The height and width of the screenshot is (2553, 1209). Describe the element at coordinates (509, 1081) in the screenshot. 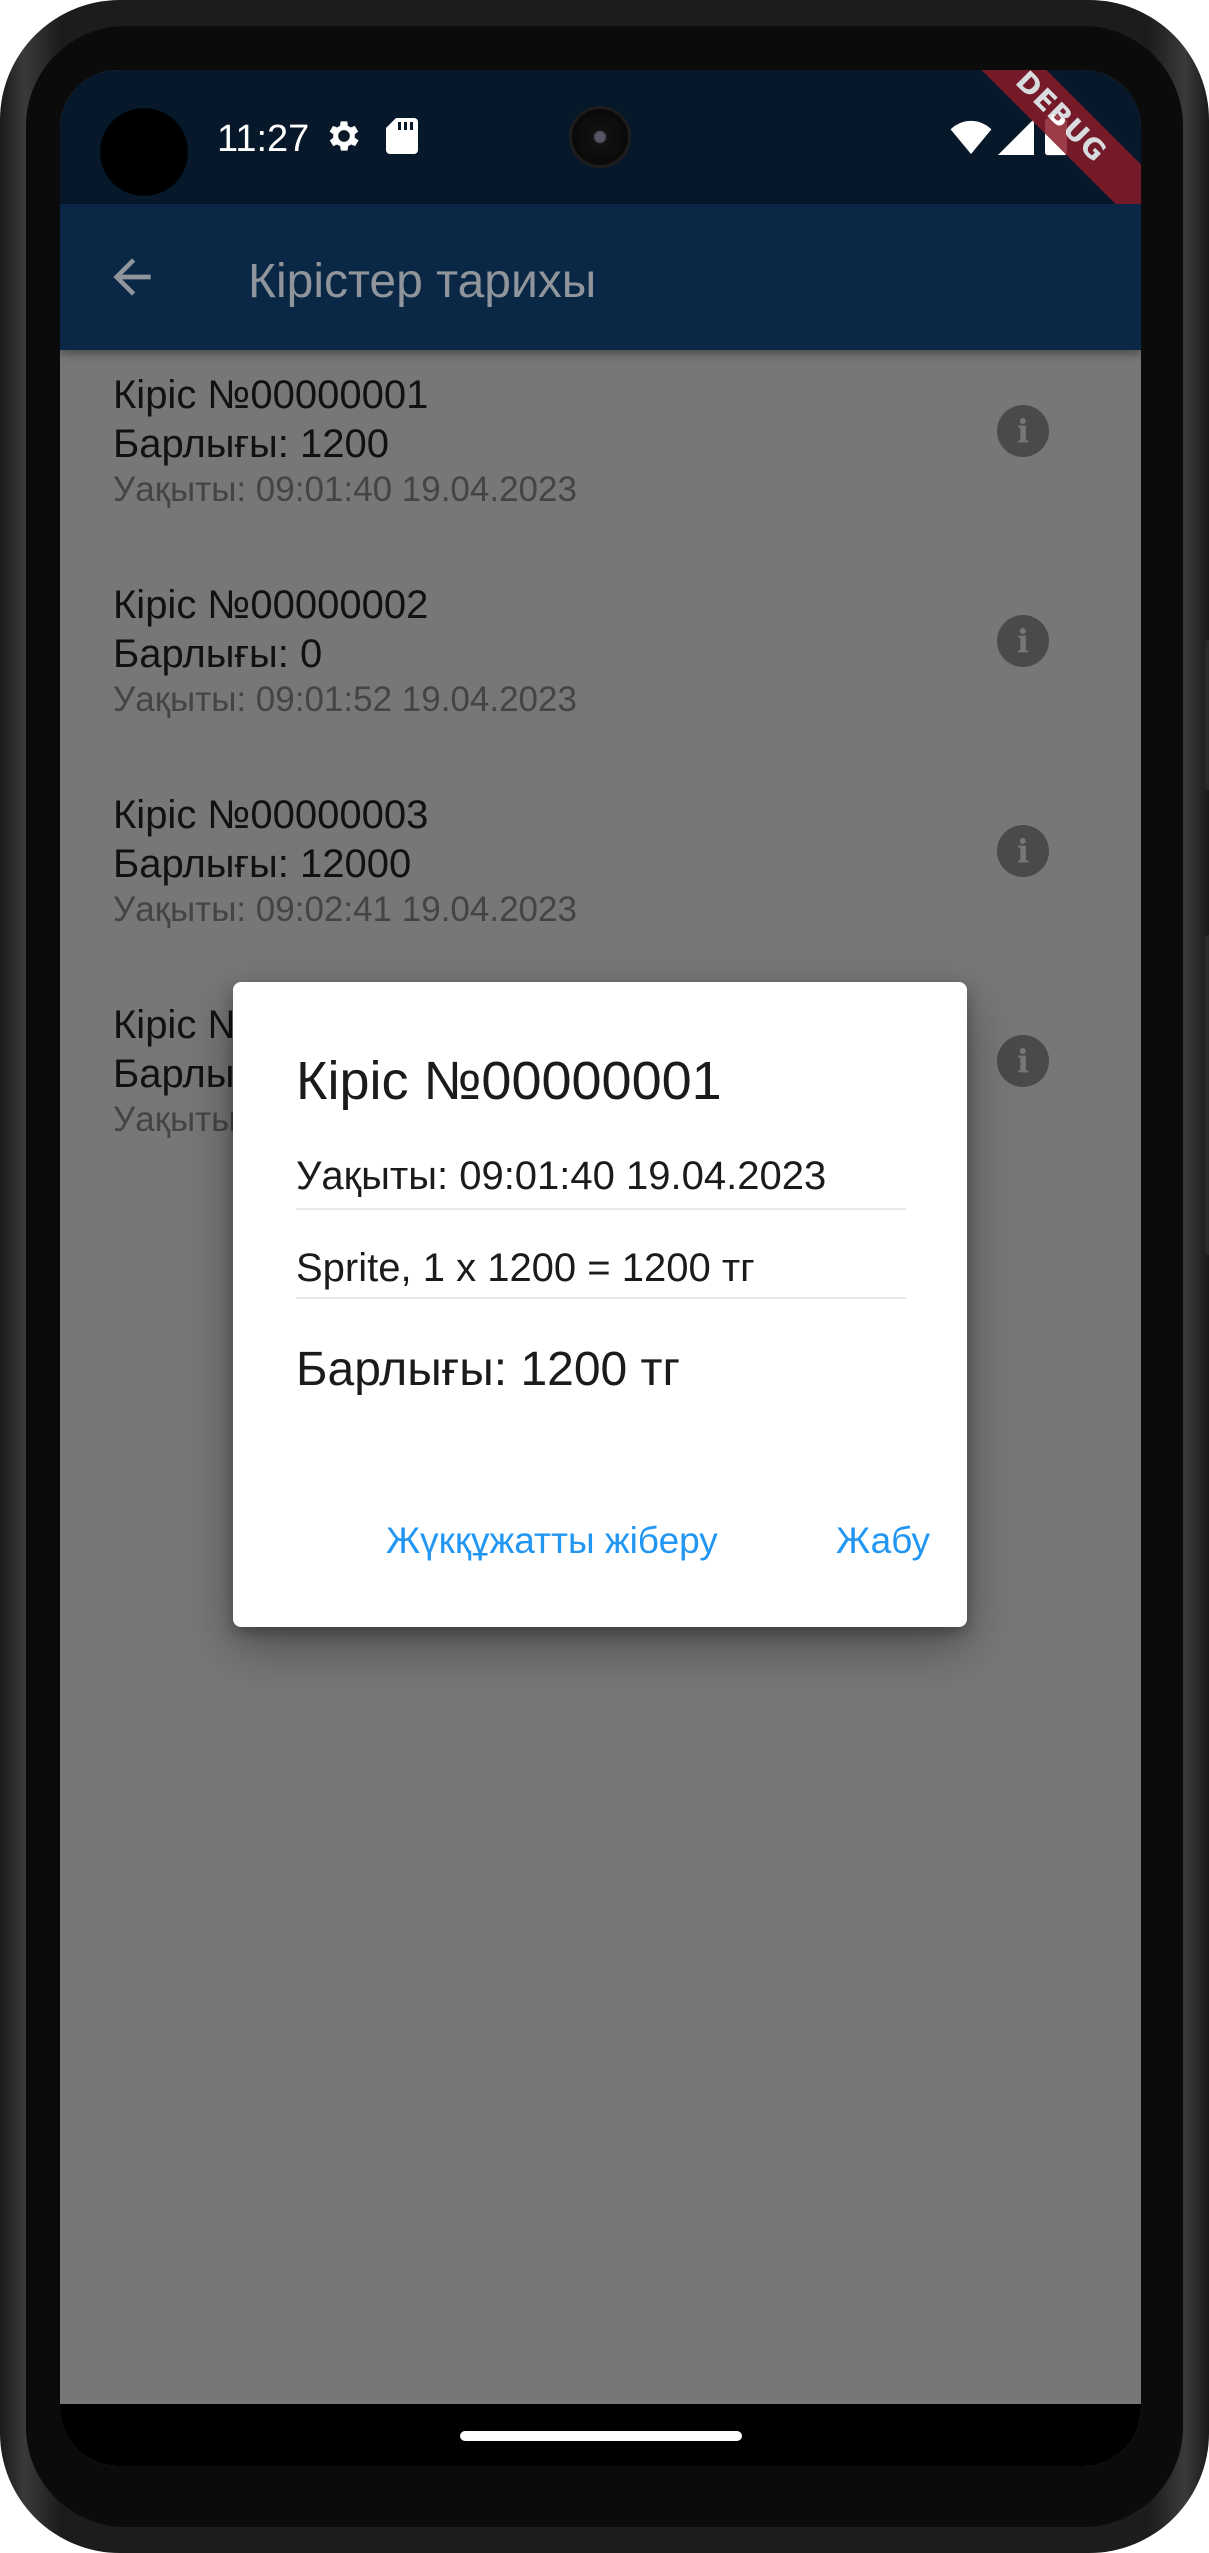

I see `dialog-title: Кіріс №00000001` at that location.